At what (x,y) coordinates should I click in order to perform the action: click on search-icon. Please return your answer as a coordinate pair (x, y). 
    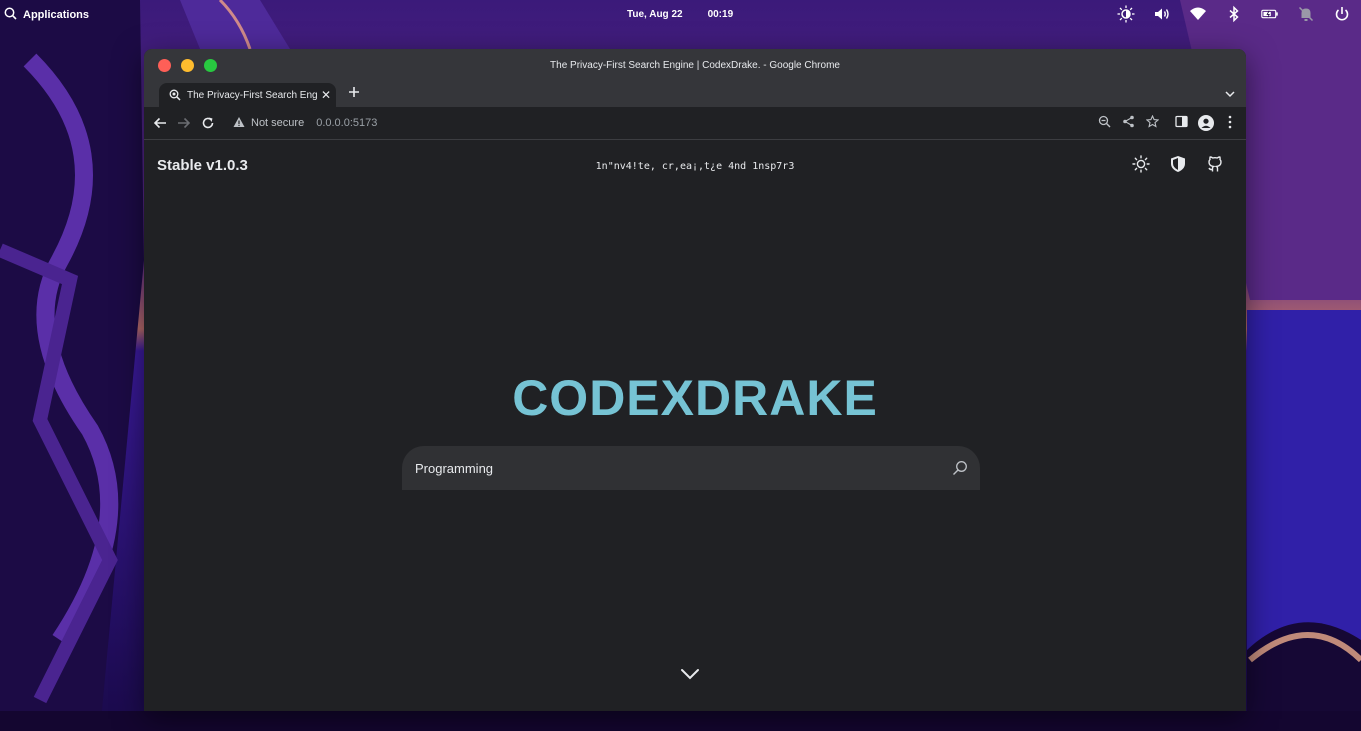
    Looking at the image, I should click on (10, 15).